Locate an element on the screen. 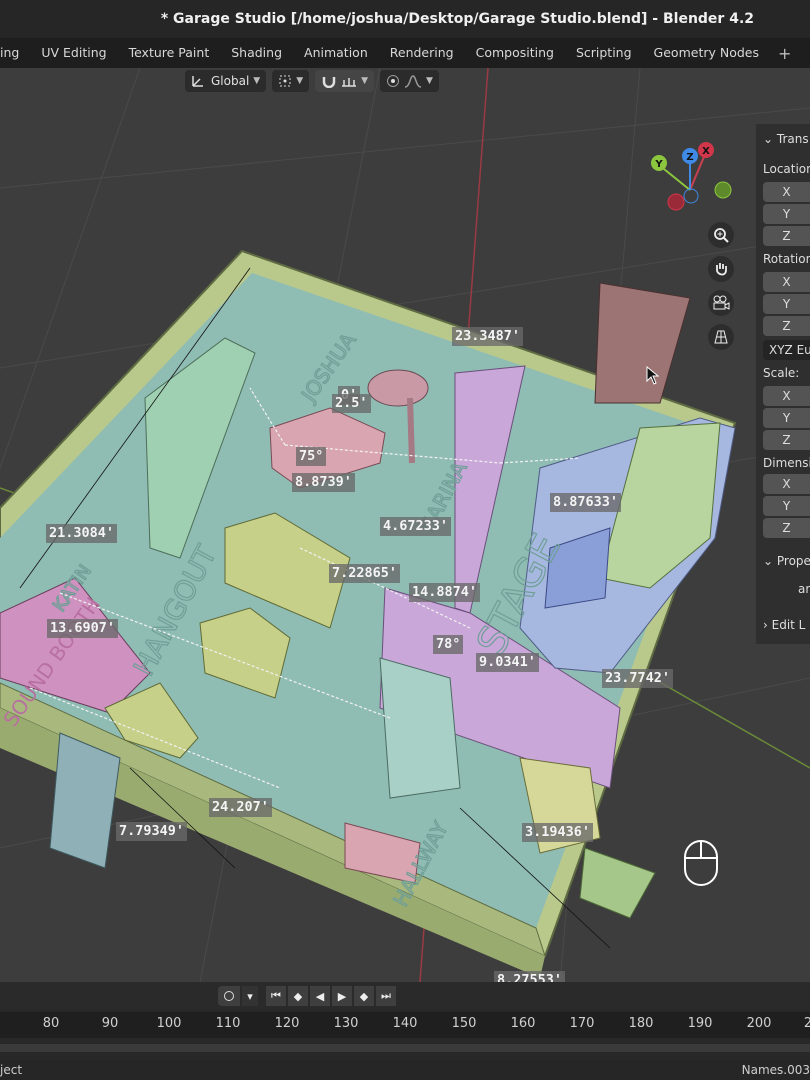  gizmo-x-label: X is located at coordinates (706, 151).